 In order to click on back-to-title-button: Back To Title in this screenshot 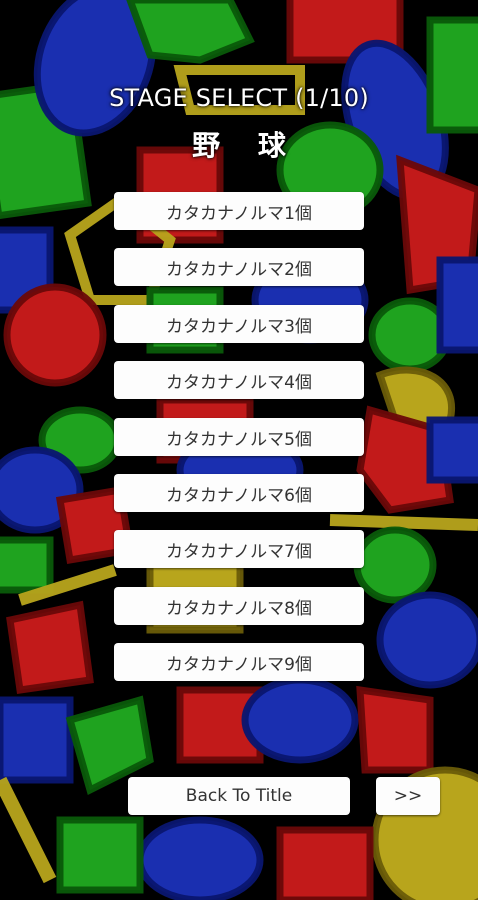, I will do `click(239, 796)`.